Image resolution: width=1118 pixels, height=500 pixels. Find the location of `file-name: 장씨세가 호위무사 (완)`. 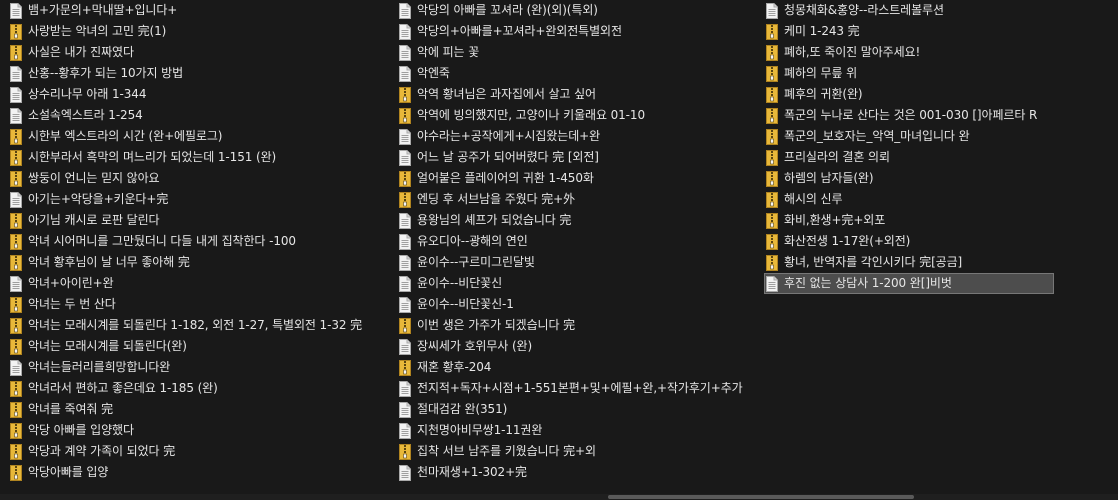

file-name: 장씨세가 호위무사 (완) is located at coordinates (475, 346).